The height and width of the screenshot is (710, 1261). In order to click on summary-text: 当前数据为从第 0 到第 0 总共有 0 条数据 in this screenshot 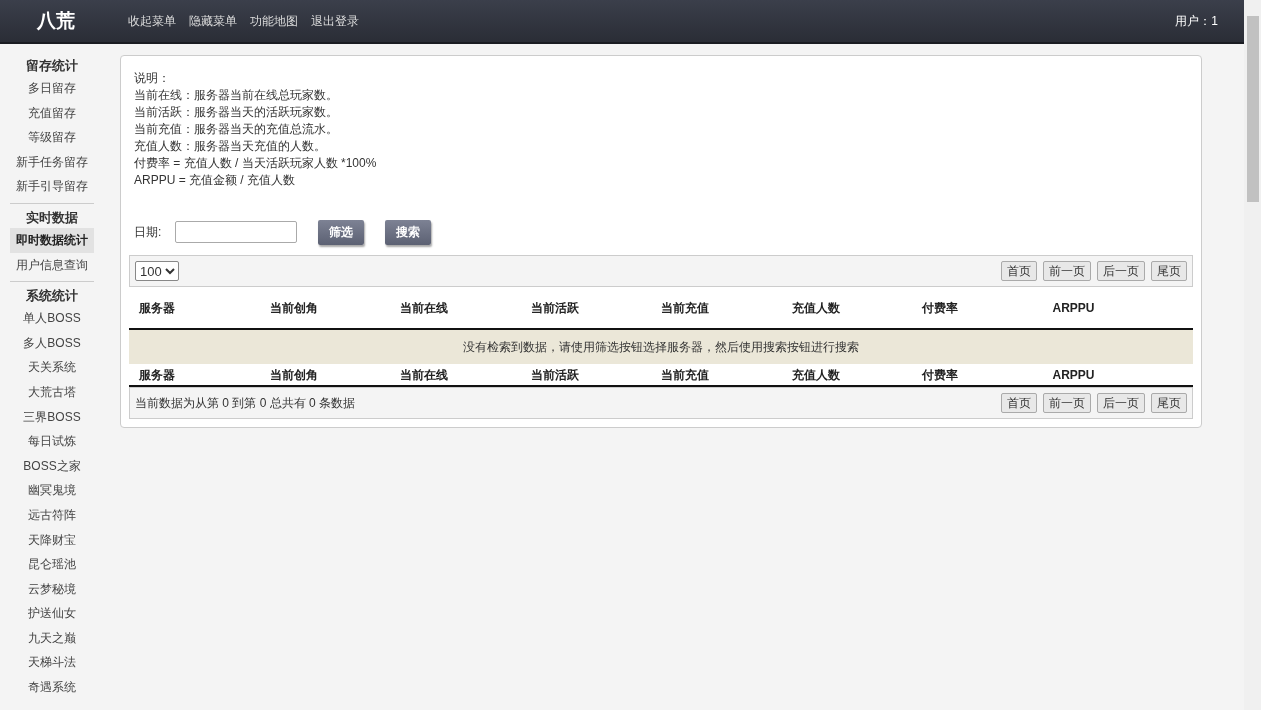, I will do `click(245, 403)`.